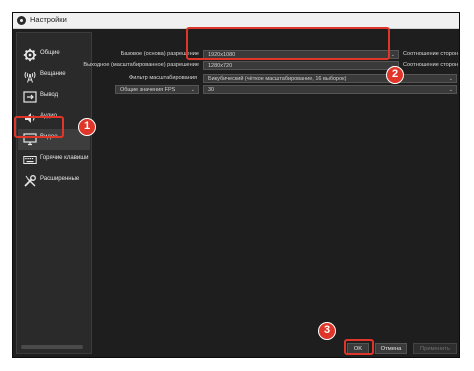 This screenshot has width=474, height=371. What do you see at coordinates (395, 75) in the screenshot?
I see `callout-badge-2: 2` at bounding box center [395, 75].